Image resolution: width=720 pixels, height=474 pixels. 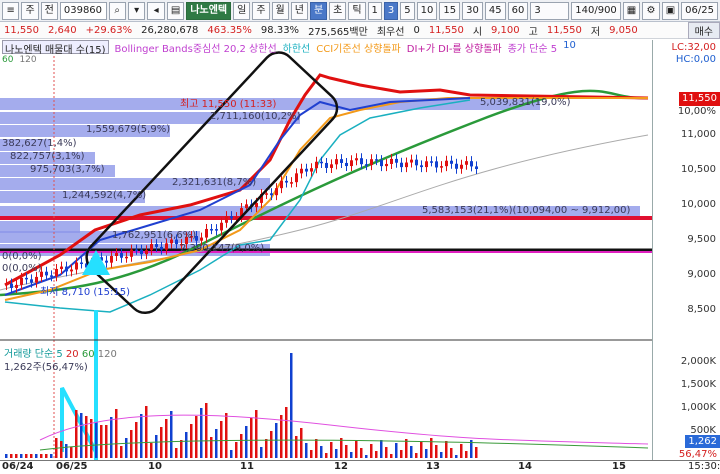 I want to click on period-tick: 틱, so click(x=357, y=10).